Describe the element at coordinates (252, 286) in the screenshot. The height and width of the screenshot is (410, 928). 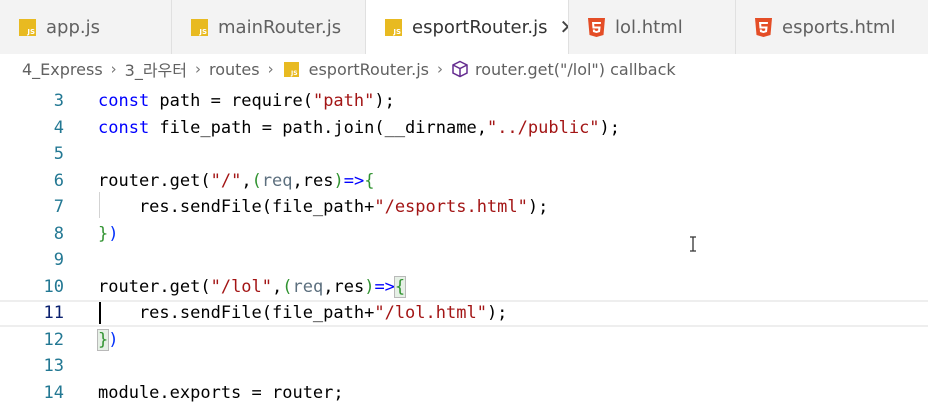
I see `line-code: router.get("/lol",(req,res)=>{` at that location.